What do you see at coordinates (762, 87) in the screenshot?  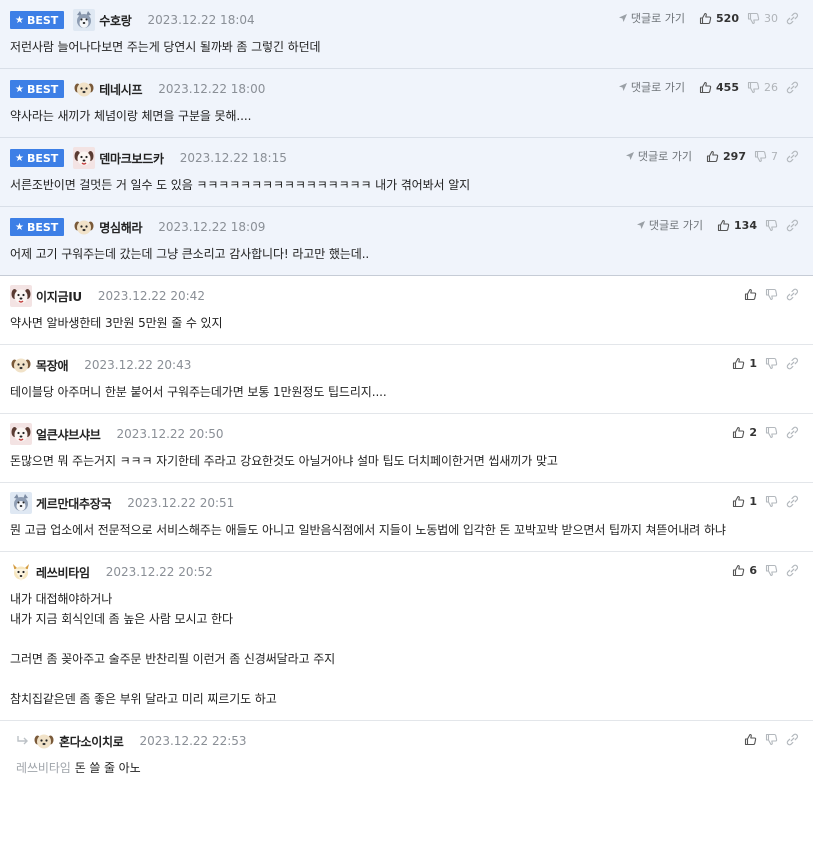 I see `downvote-button: 26` at bounding box center [762, 87].